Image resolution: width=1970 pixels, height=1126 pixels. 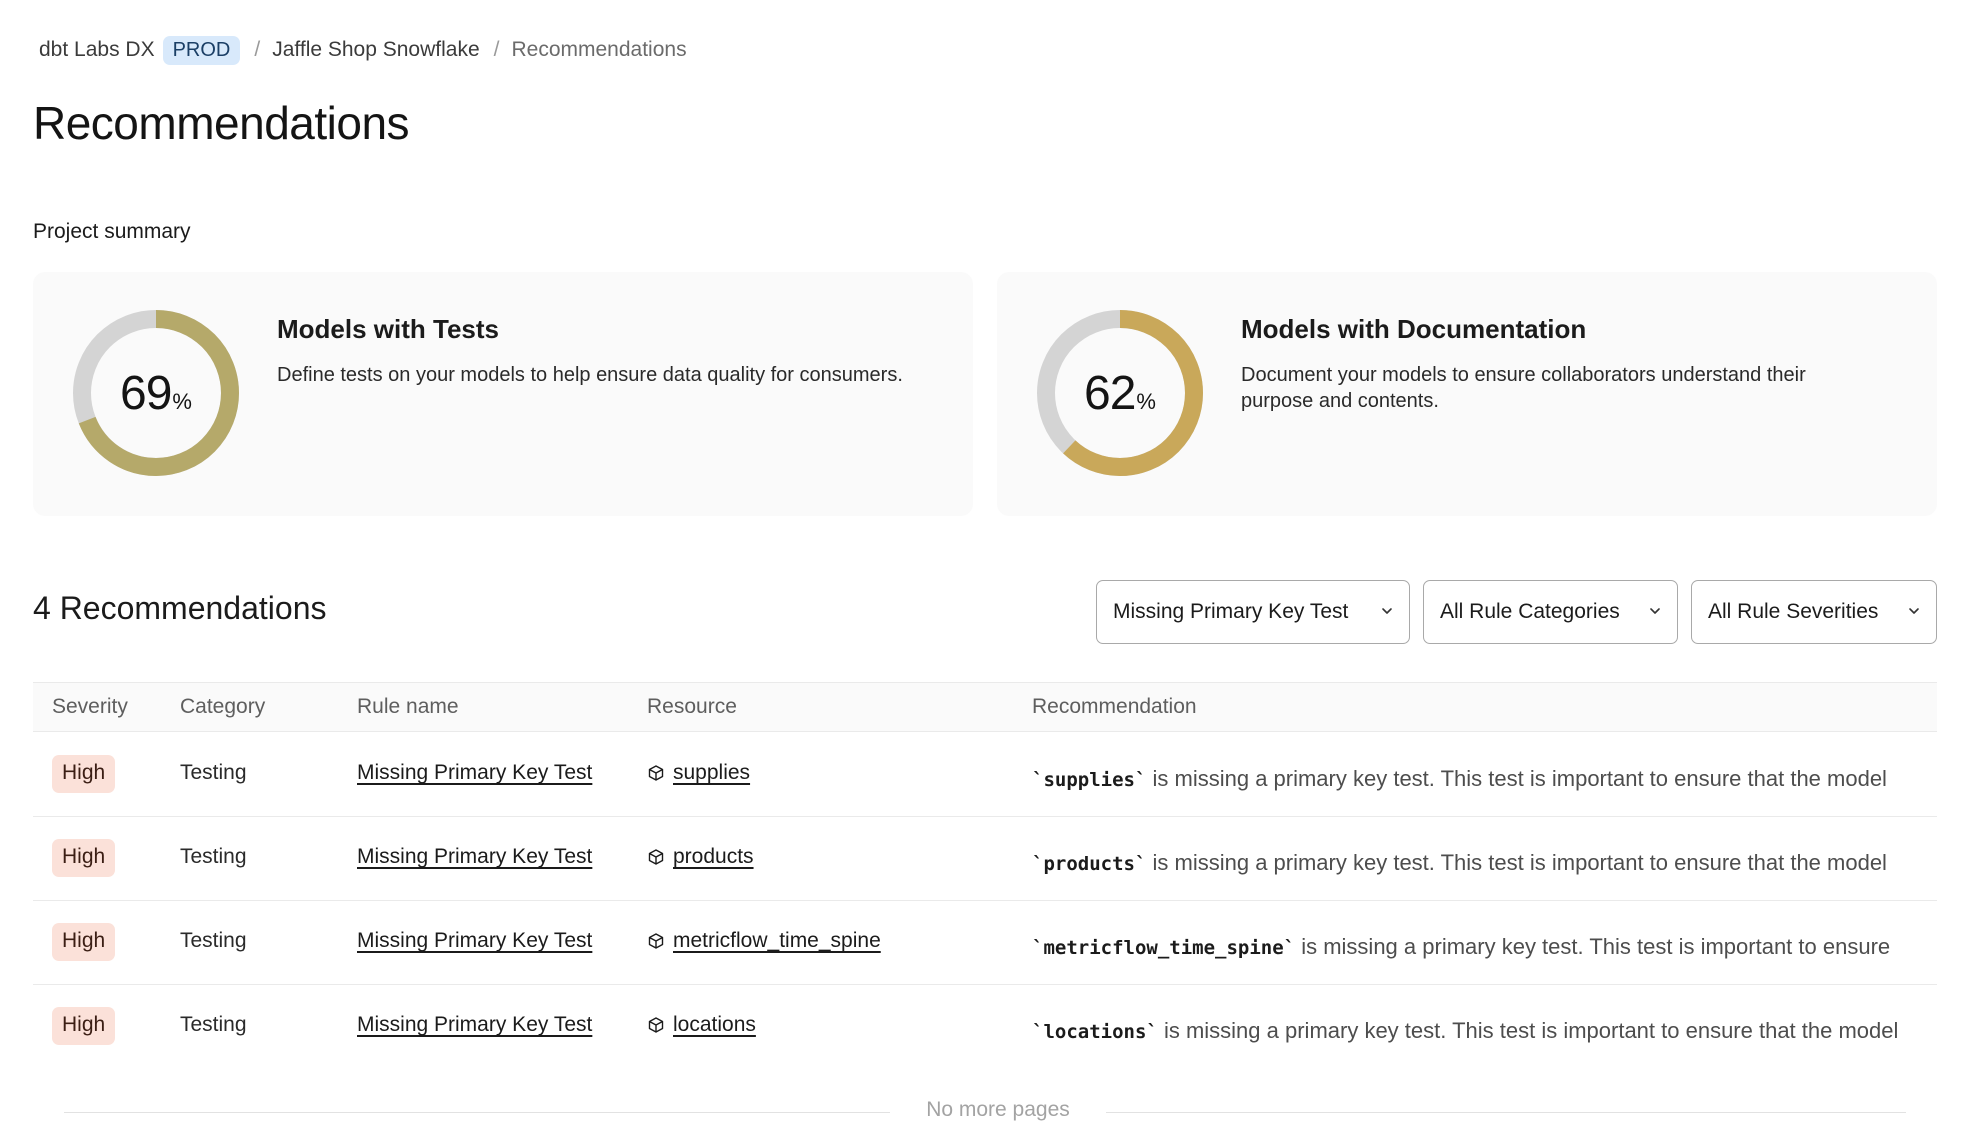 I want to click on documentation-percentage: 62%, so click(x=1120, y=393).